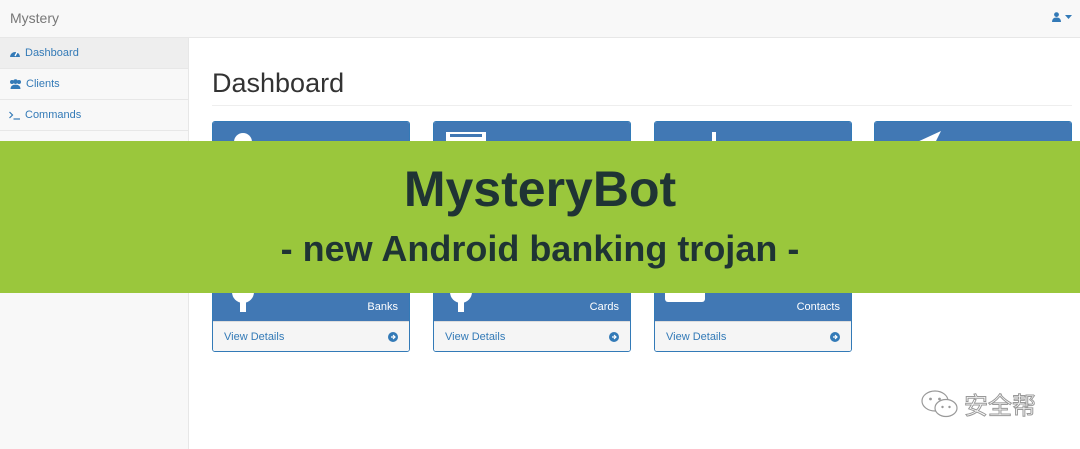 The image size is (1080, 449). Describe the element at coordinates (939, 403) in the screenshot. I see `wechat-icon` at that location.